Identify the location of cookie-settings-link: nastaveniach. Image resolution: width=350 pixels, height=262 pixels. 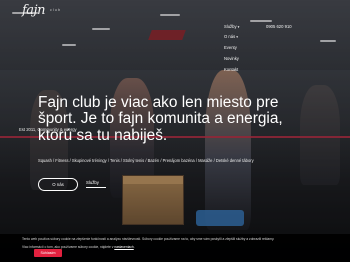
(123, 247).